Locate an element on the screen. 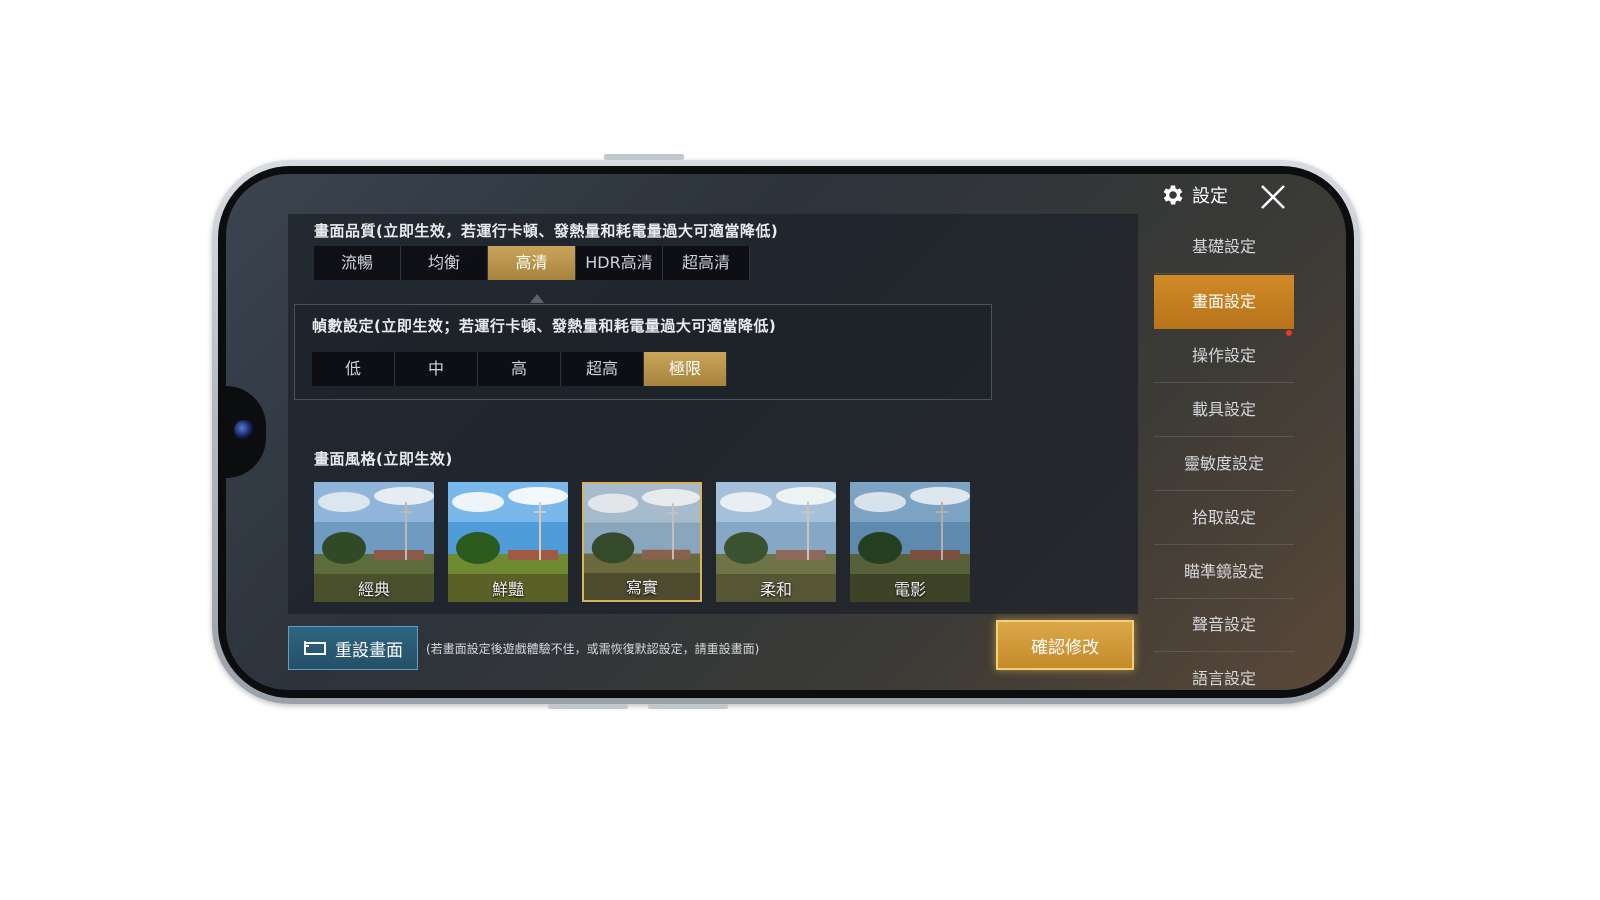  fps-option-low: 低 is located at coordinates (353, 369).